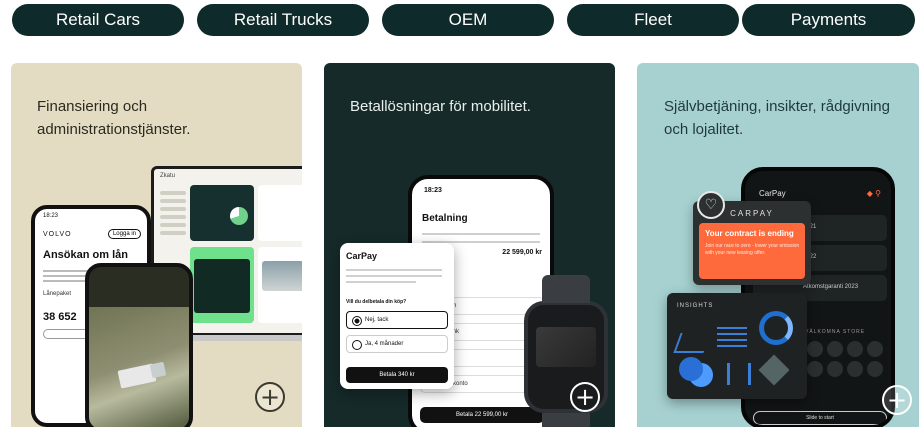  Describe the element at coordinates (98, 20) in the screenshot. I see `tab-retail-cars: Retail Cars` at that location.